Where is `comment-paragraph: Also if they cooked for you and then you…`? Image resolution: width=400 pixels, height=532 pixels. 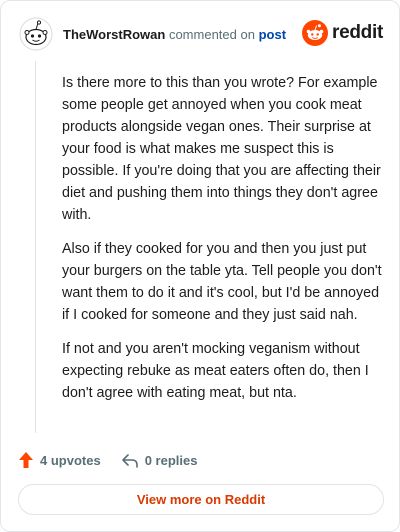
comment-paragraph: Also if they cooked for you and then you… is located at coordinates (222, 282).